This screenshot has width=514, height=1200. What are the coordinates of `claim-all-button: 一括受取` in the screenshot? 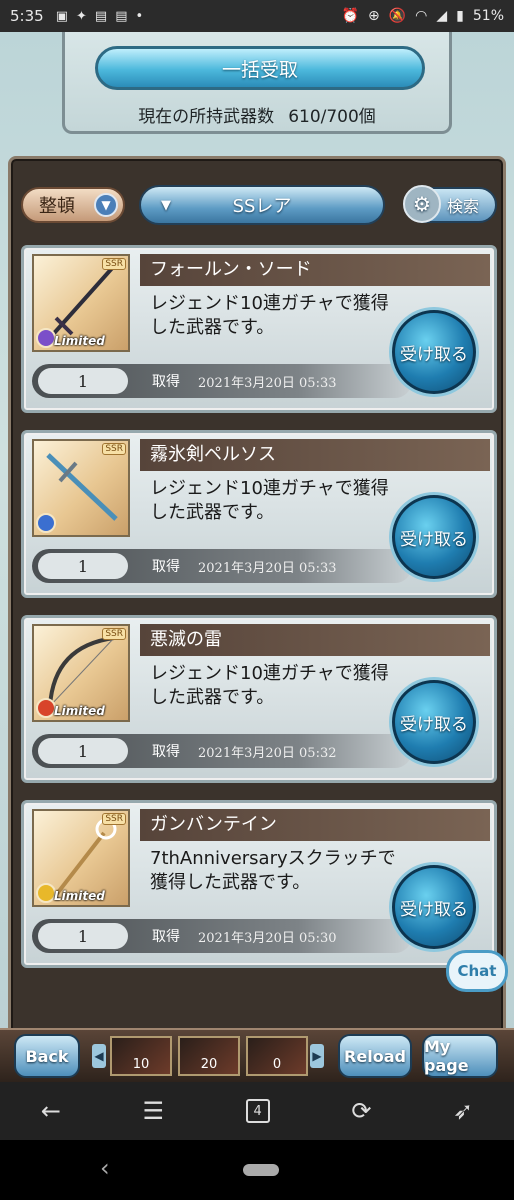 It's located at (260, 68).